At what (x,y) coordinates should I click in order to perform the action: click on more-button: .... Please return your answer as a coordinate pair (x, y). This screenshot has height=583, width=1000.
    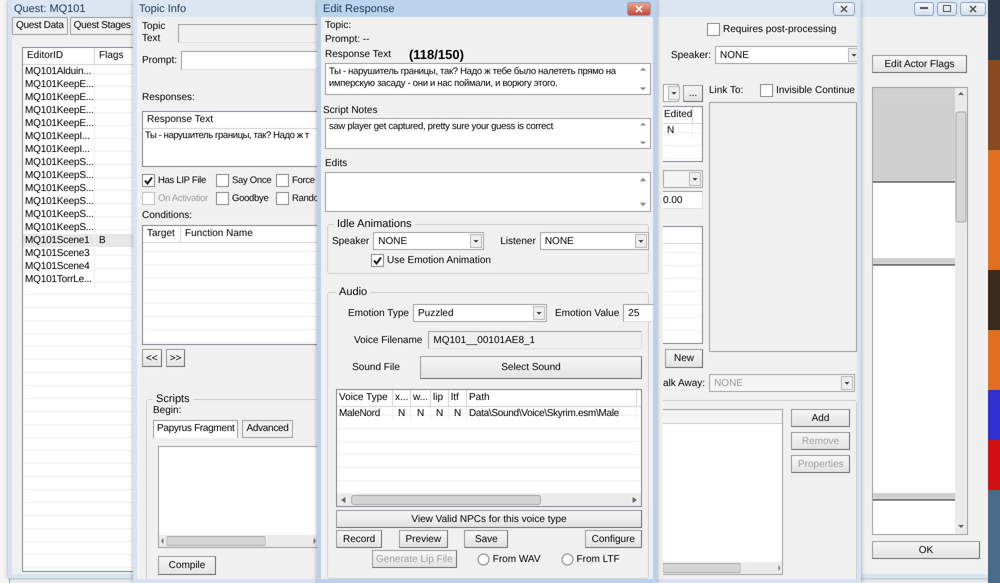
    Looking at the image, I should click on (693, 93).